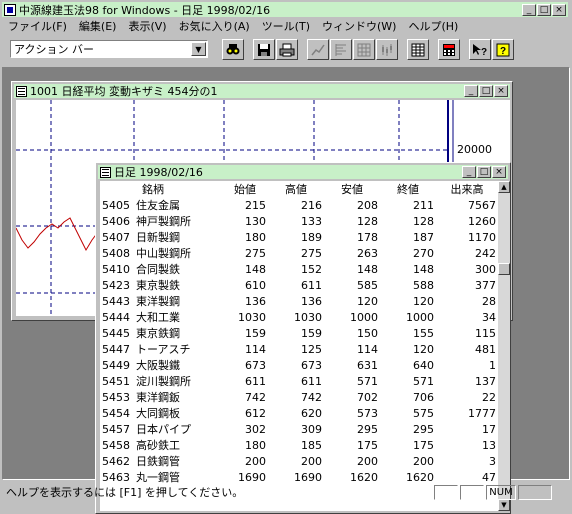  I want to click on menu-file: ファイル(F), so click(37, 26).